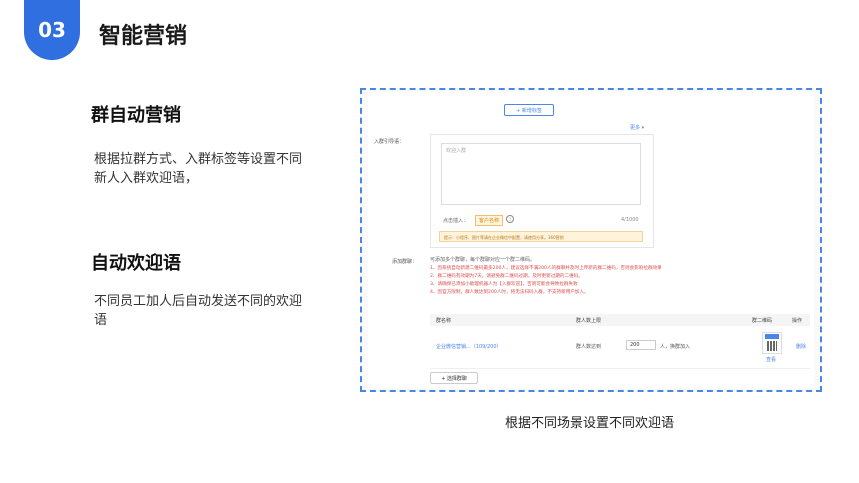  I want to click on table-header: 群名称 群人数上限 群二维码 操作, so click(620, 320).